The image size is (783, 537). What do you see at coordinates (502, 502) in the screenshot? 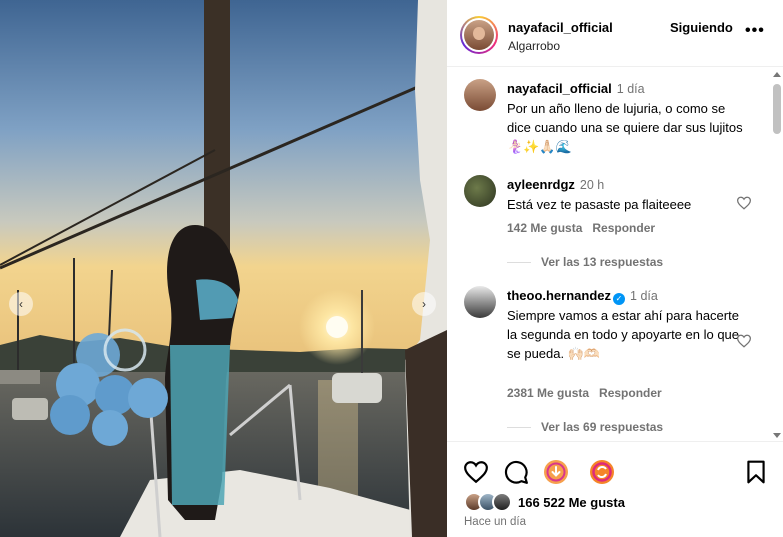
I see `liker-avatar` at bounding box center [502, 502].